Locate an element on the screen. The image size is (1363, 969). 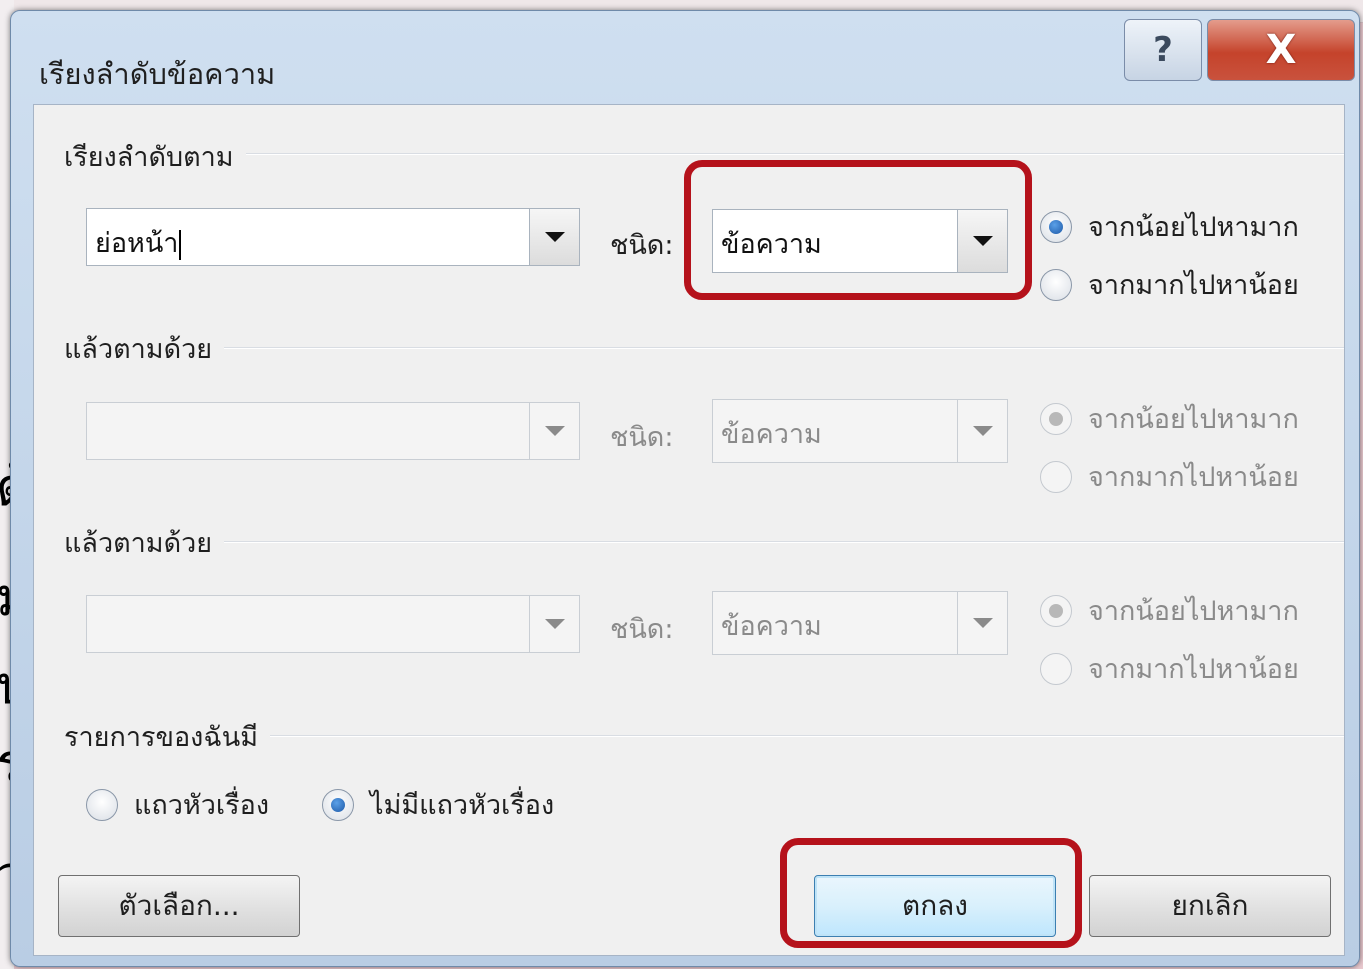
then-by-1-descending-radio: จากมากไปหาน้อย is located at coordinates (1169, 476).